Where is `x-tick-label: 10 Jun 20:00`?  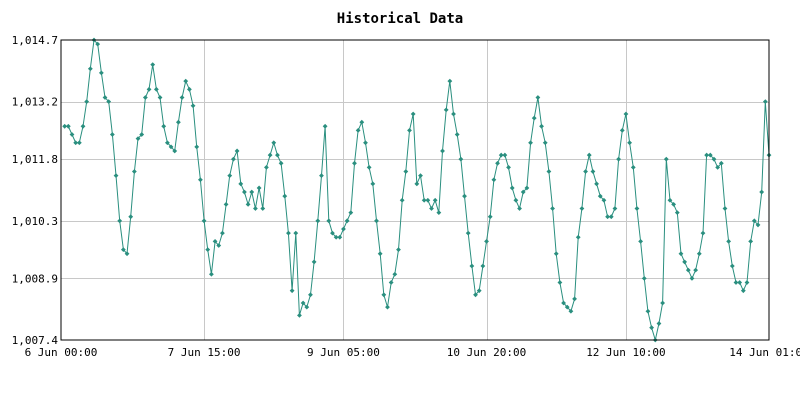
x-tick-label: 10 Jun 20:00 is located at coordinates (486, 352).